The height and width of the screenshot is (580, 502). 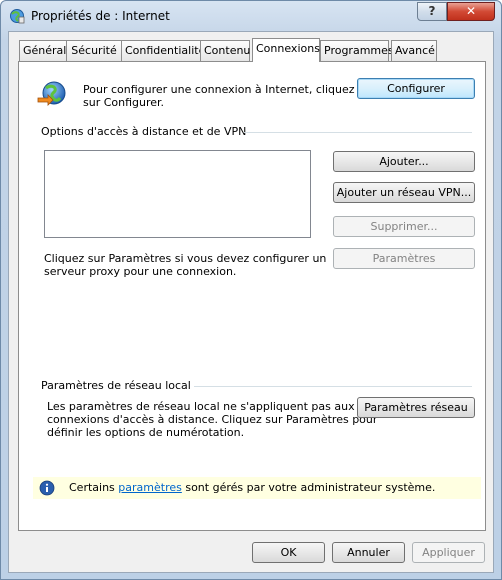 I want to click on help-button: ?, so click(x=432, y=11).